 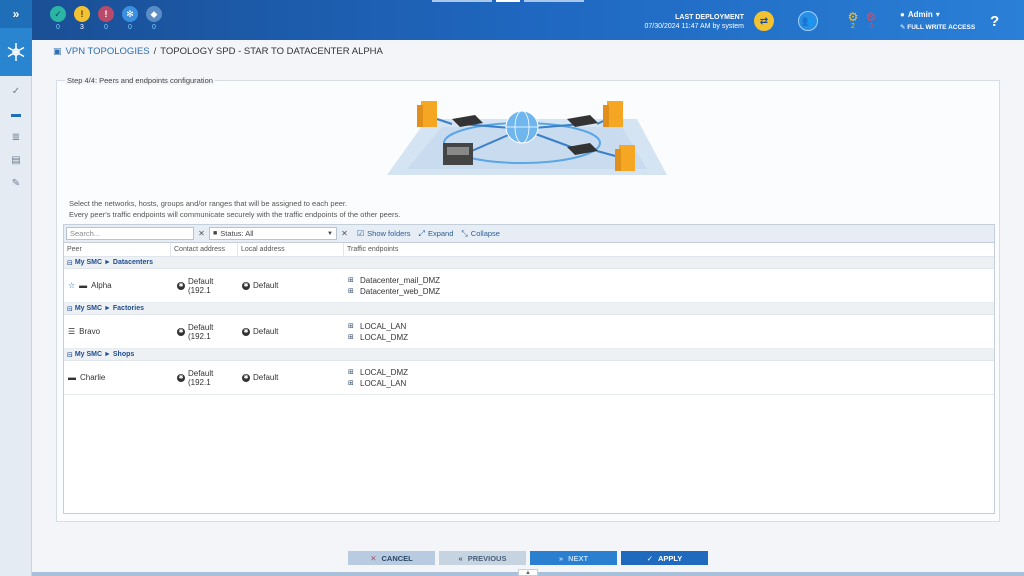 I want to click on cluster-icon: ☰, so click(x=72, y=331).